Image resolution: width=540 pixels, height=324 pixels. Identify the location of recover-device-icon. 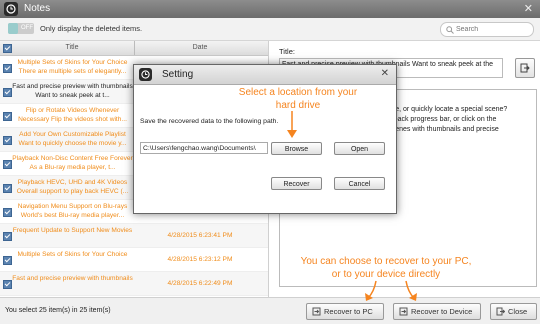
(403, 311).